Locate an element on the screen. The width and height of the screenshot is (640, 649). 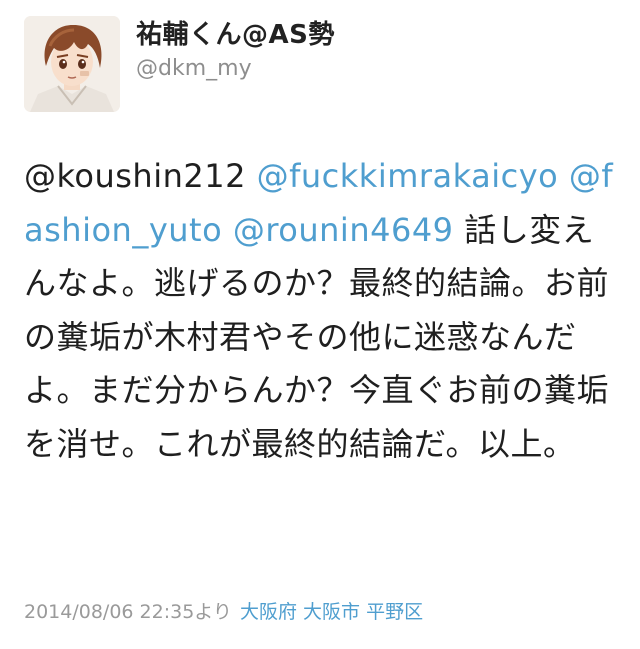
mention-link: @koushin212 is located at coordinates (135, 176).